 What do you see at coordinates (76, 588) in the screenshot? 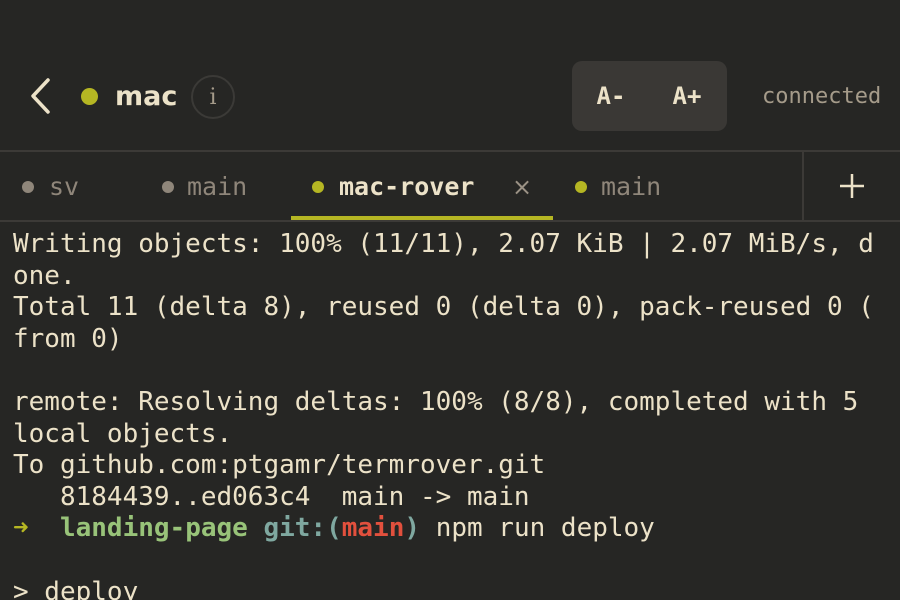
I see `terminal-line: > deploy` at bounding box center [76, 588].